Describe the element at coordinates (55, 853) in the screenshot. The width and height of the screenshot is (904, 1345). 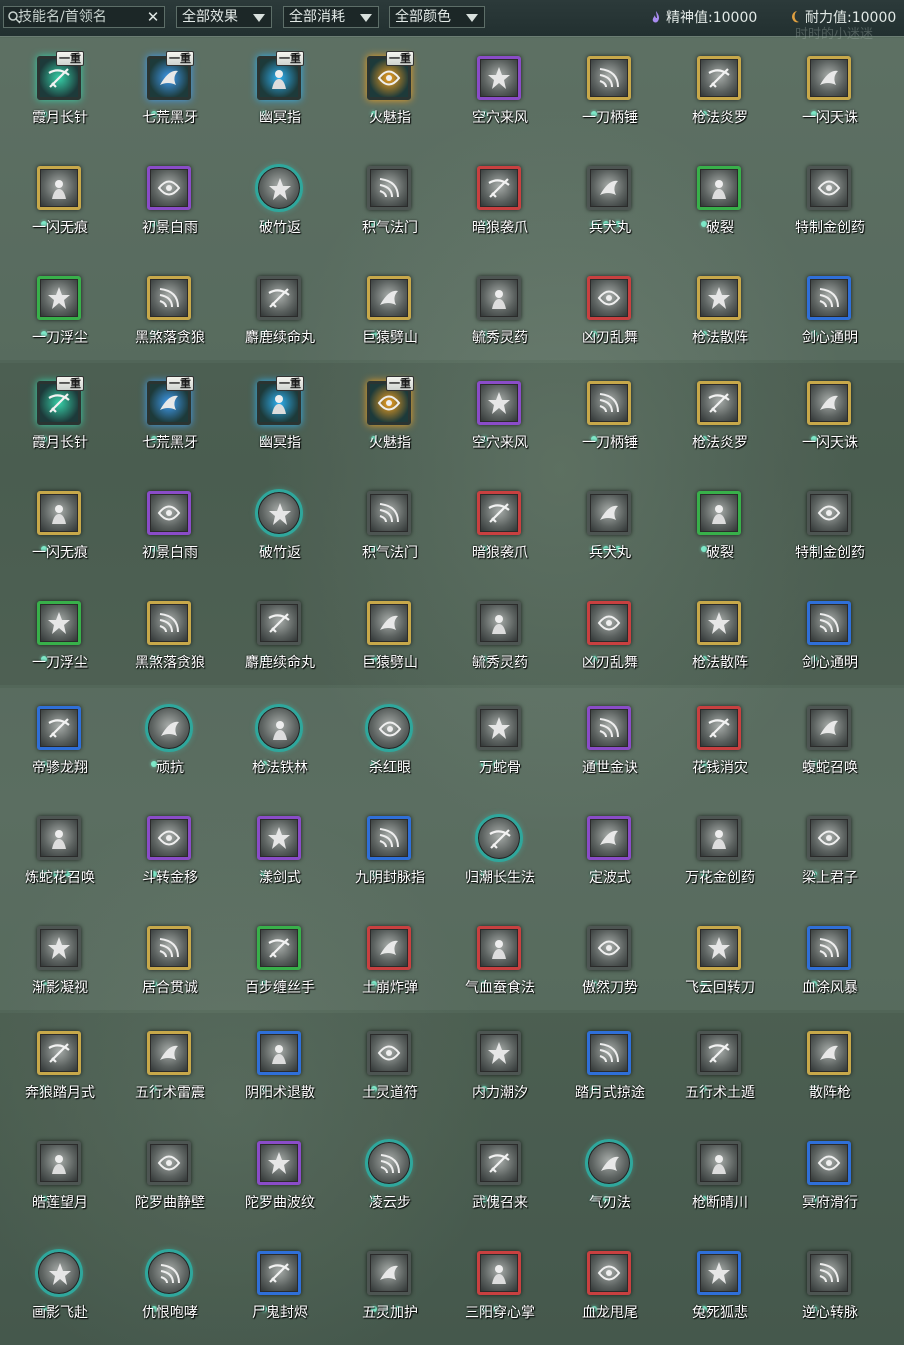
I see `skill-slot: 炼蛇花召唤` at that location.